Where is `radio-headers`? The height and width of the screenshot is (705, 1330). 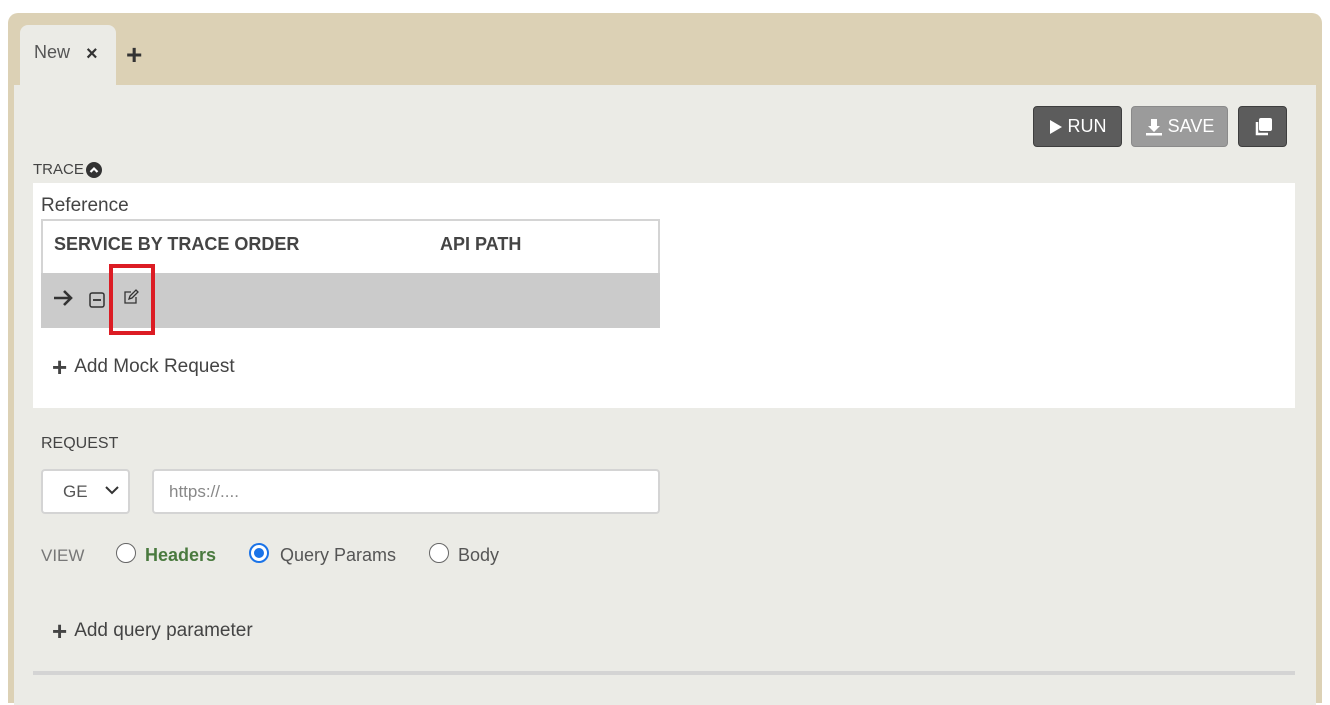 radio-headers is located at coordinates (126, 553).